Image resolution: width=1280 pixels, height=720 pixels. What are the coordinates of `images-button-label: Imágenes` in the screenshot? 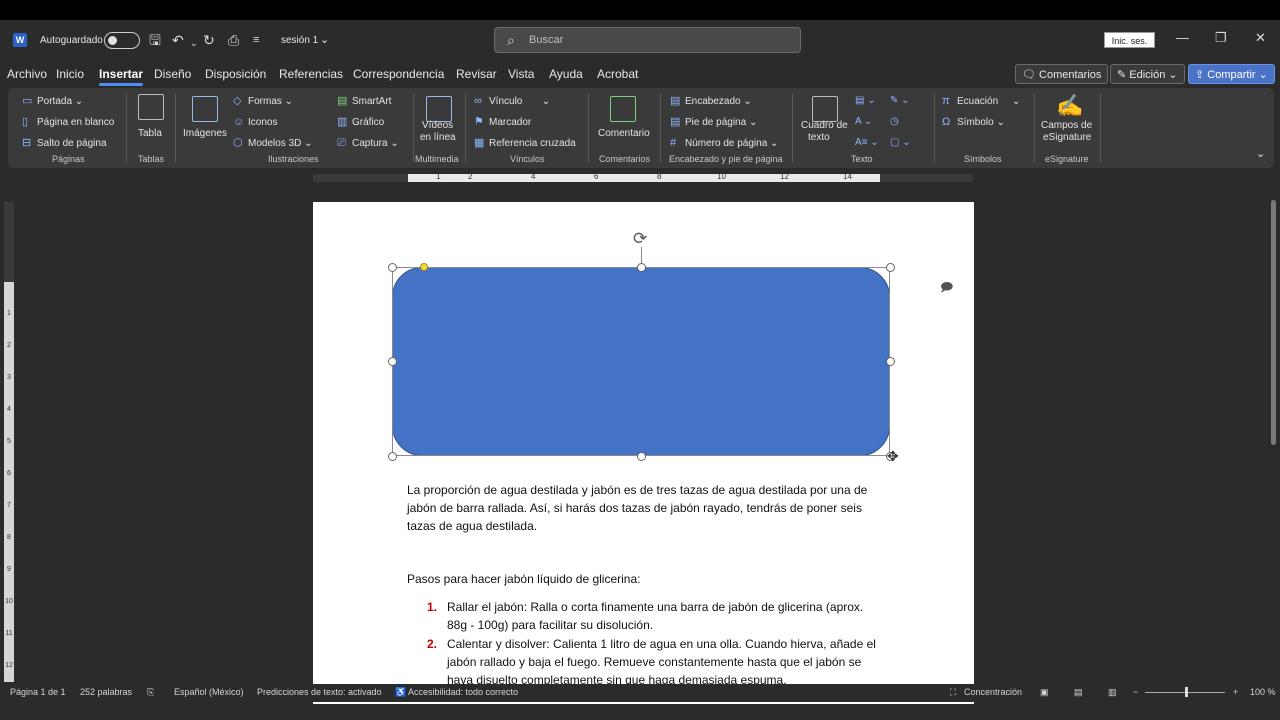 It's located at (205, 134).